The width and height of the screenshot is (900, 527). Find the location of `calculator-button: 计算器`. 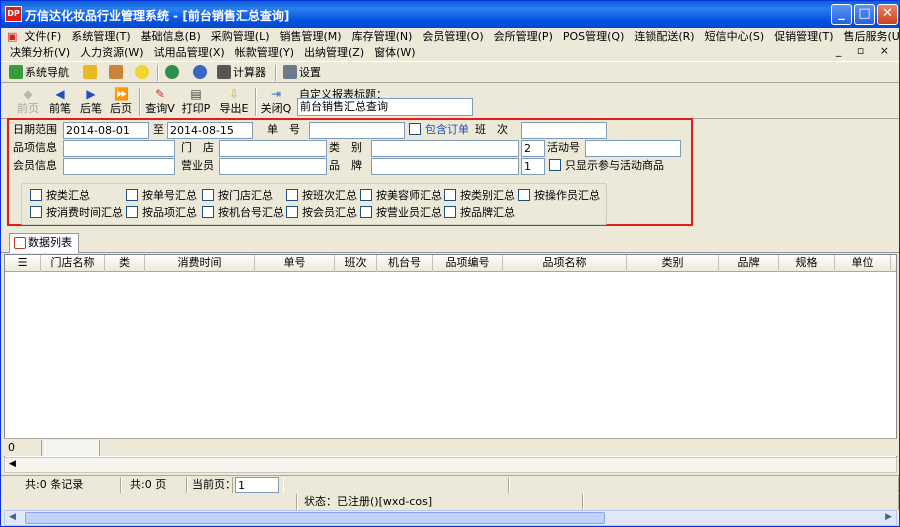

calculator-button: 计算器 is located at coordinates (241, 73).